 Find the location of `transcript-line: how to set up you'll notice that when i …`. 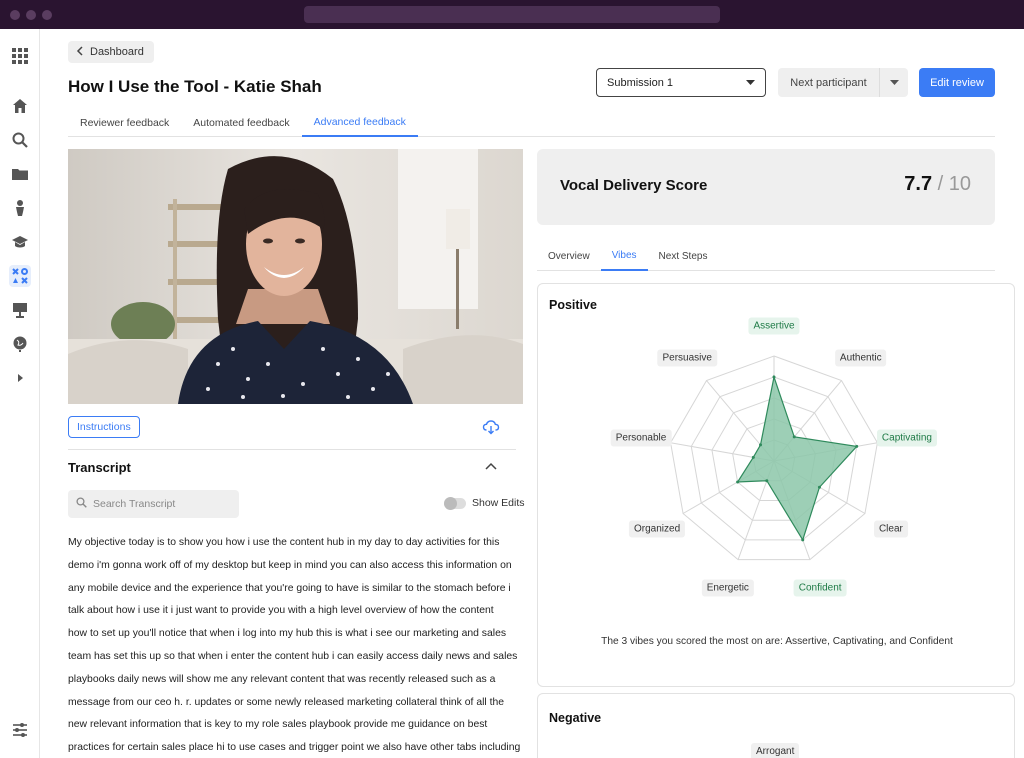

transcript-line: how to set up you'll notice that when i … is located at coordinates (287, 634).